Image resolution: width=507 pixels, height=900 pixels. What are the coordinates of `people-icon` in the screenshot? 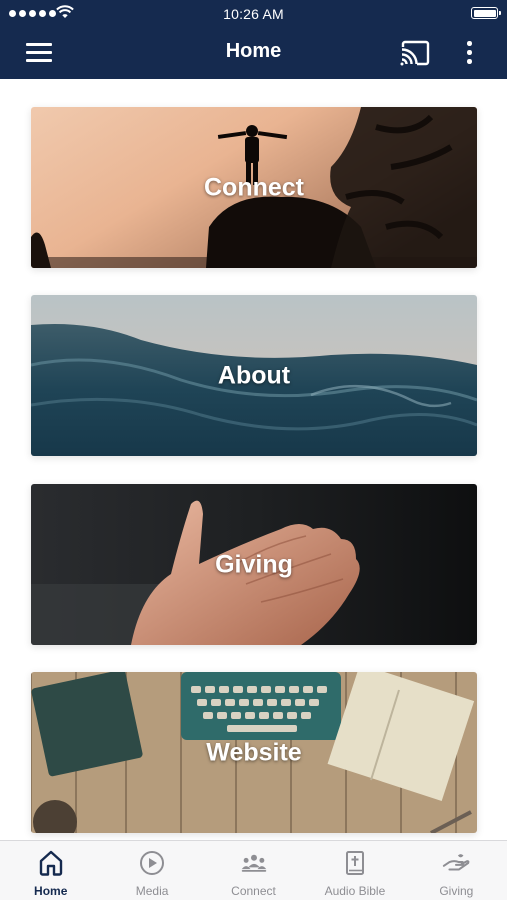 It's located at (253, 863).